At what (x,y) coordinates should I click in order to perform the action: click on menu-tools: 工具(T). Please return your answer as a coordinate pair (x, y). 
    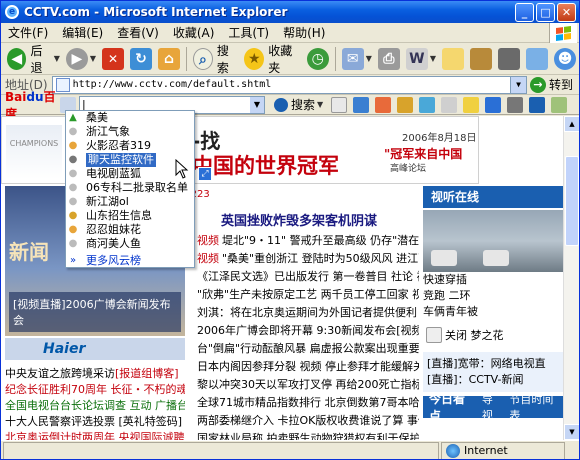
    Looking at the image, I should click on (248, 32).